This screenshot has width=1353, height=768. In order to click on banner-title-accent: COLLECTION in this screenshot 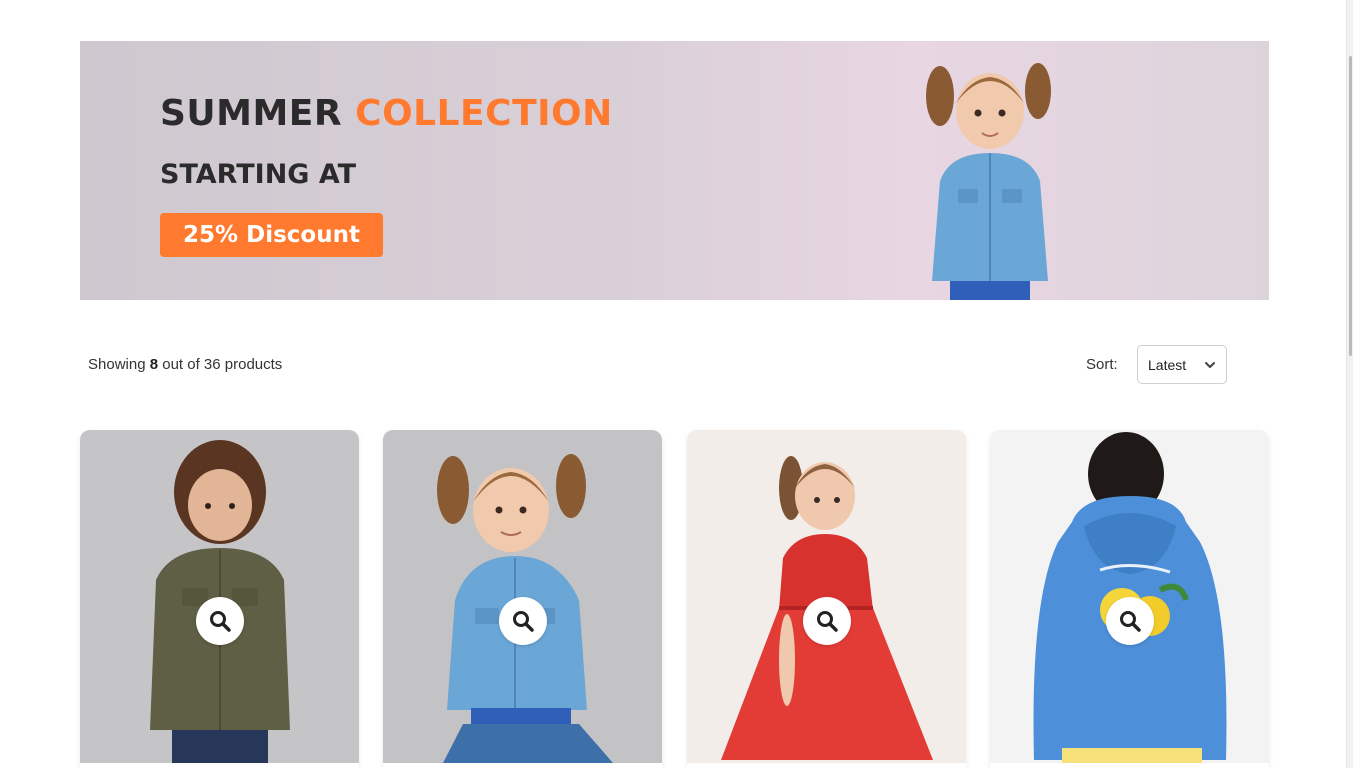, I will do `click(484, 113)`.